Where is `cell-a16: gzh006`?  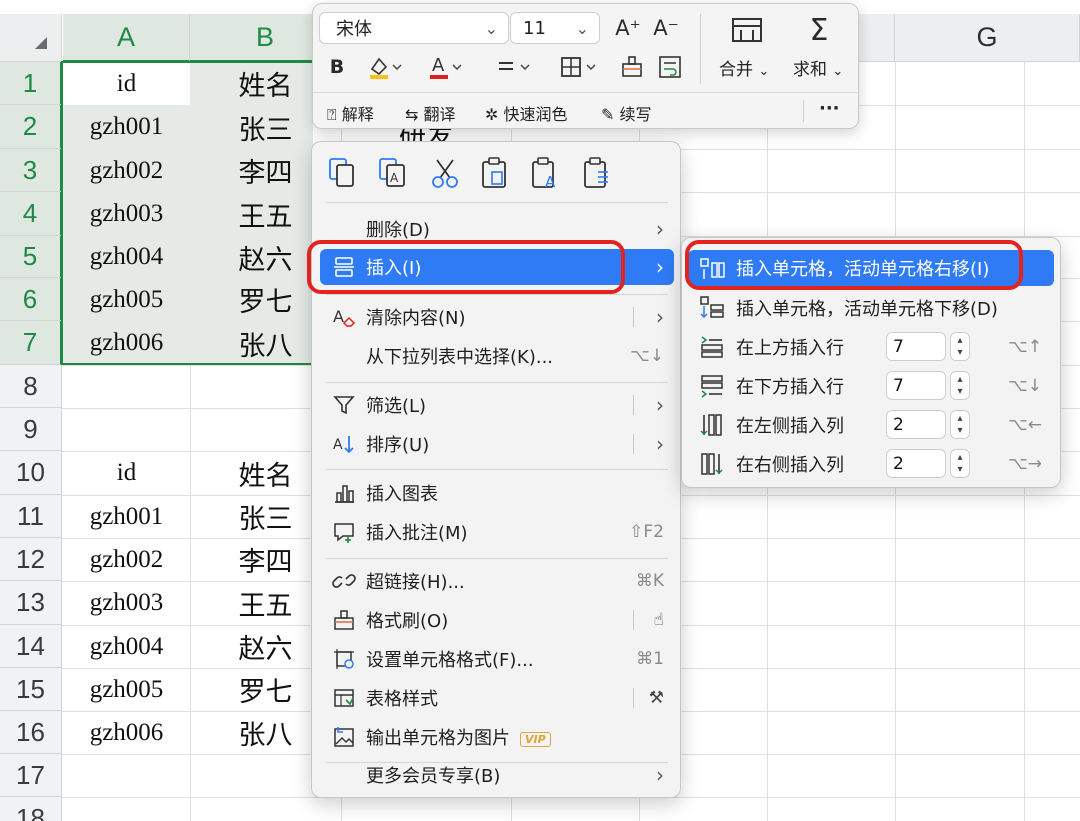 cell-a16: gzh006 is located at coordinates (126, 732).